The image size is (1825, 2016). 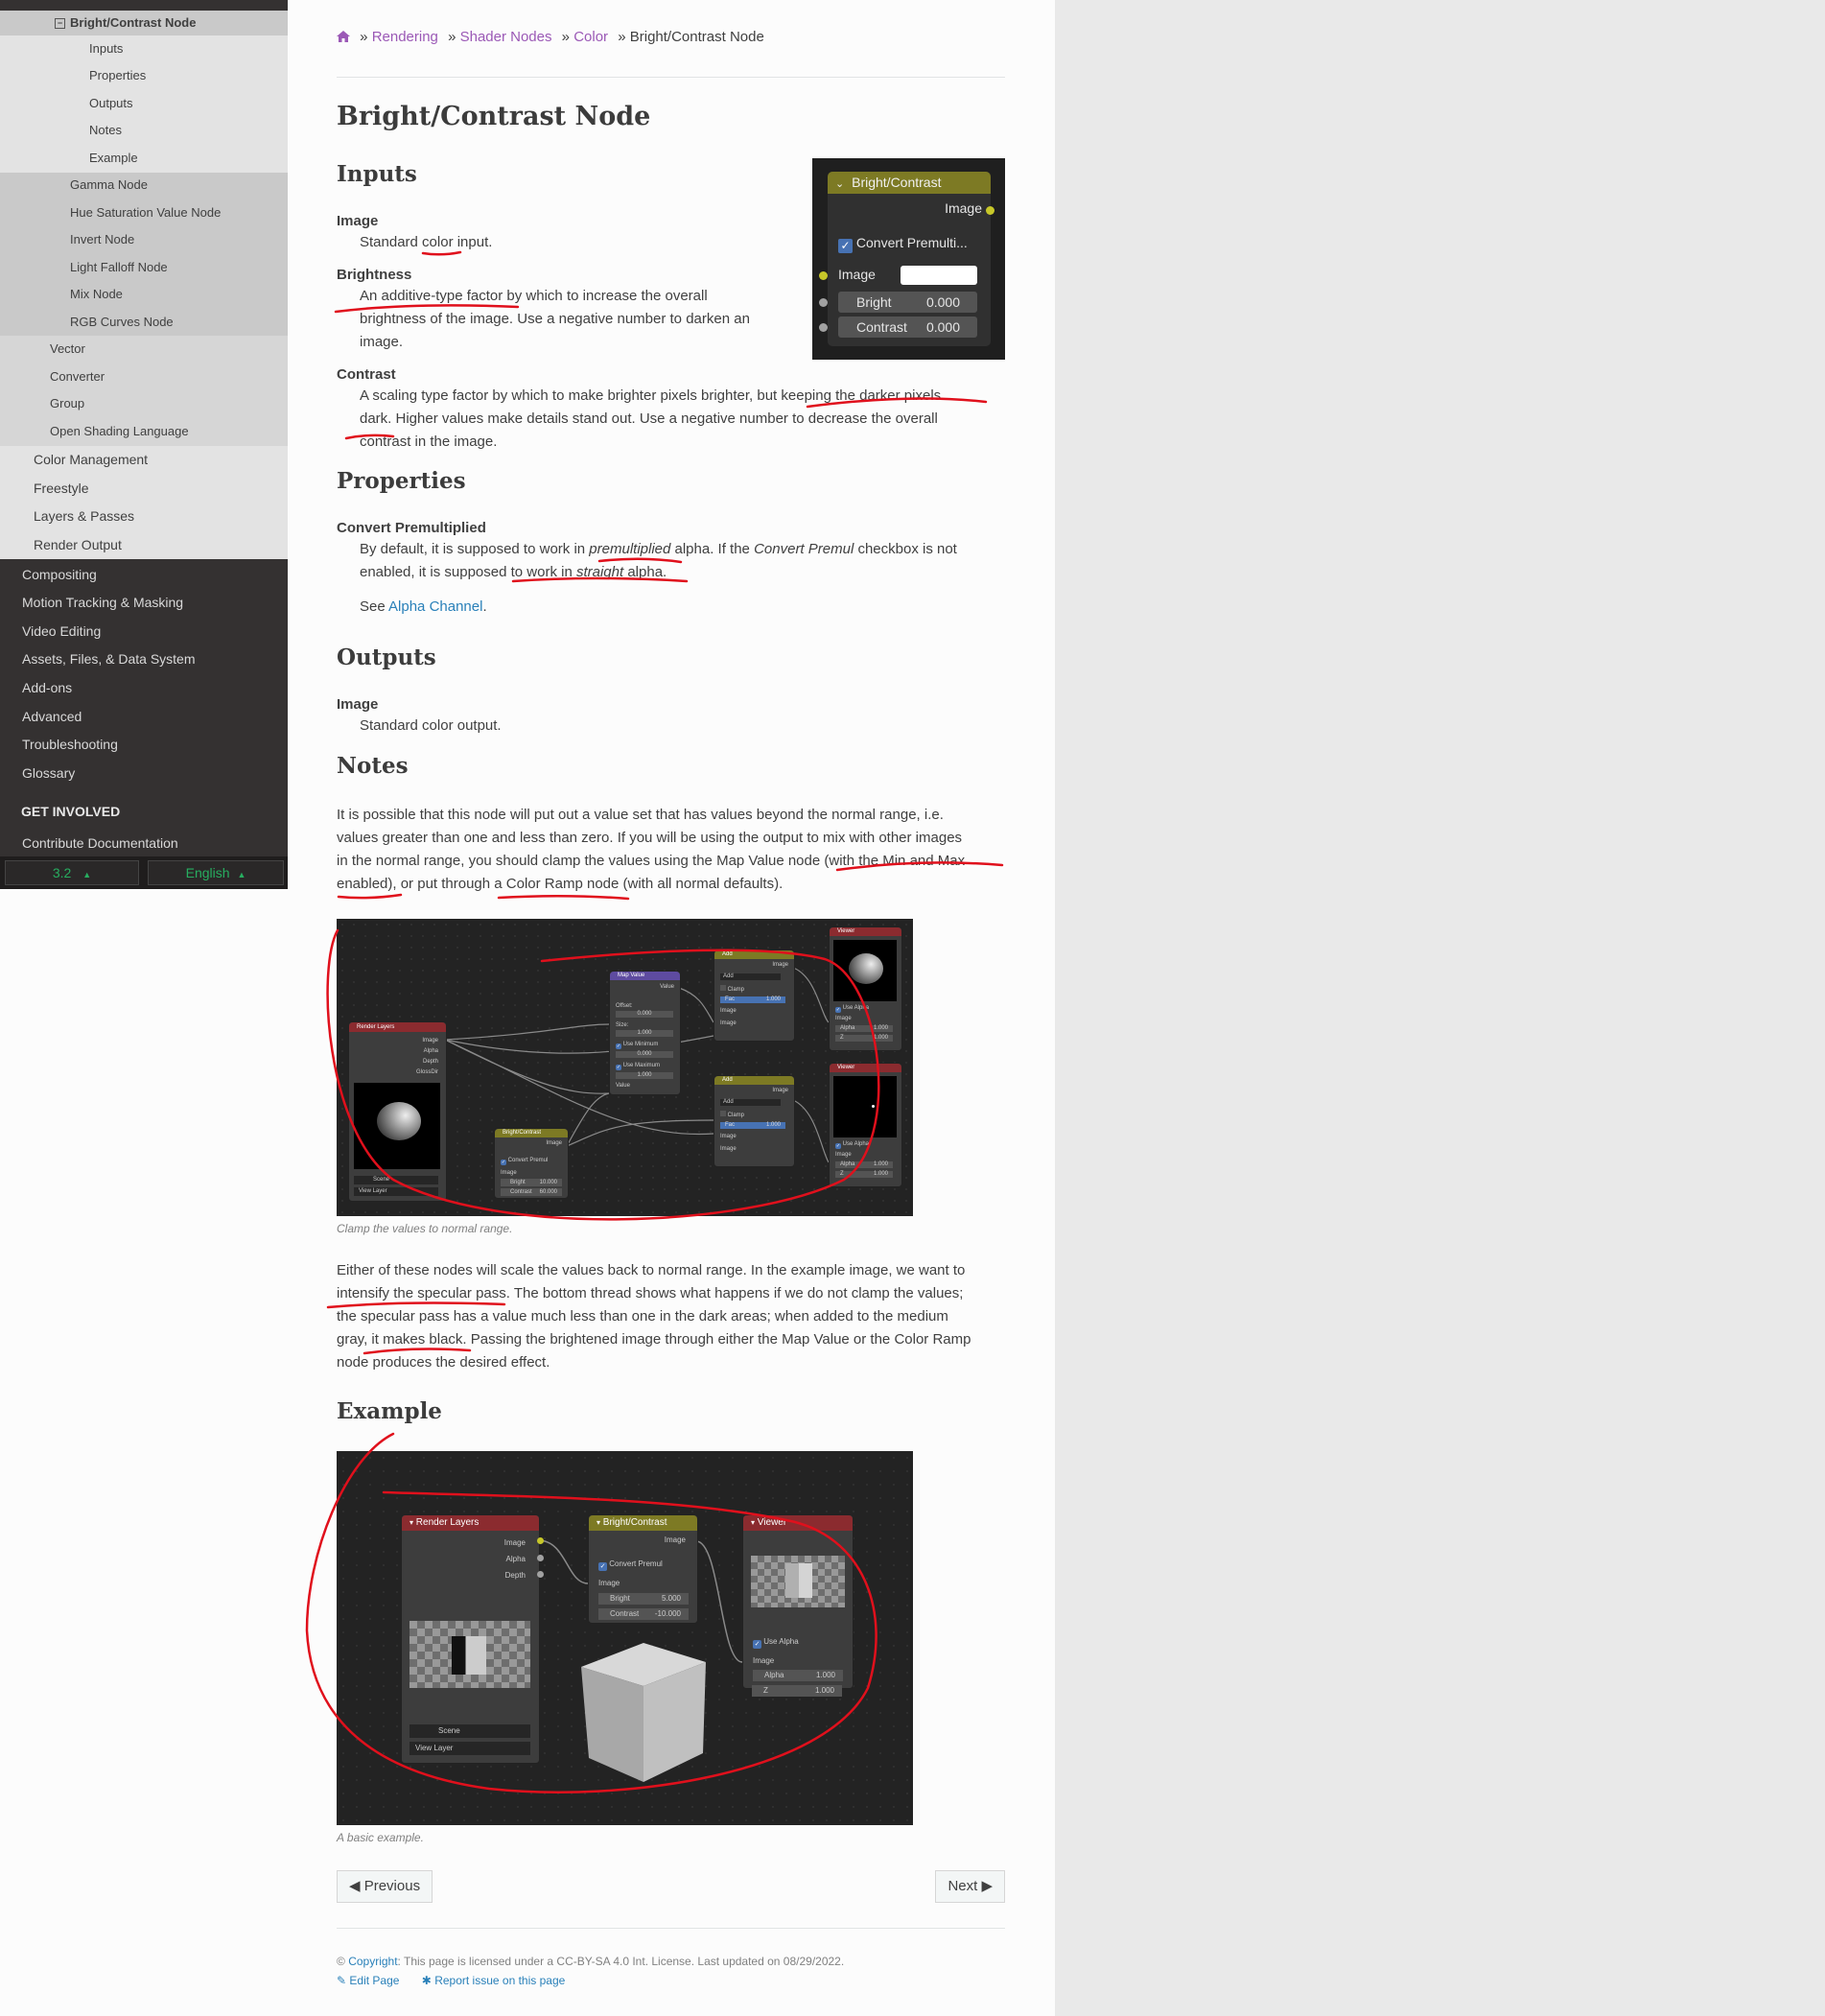 I want to click on language-button: English ▲, so click(x=216, y=872).